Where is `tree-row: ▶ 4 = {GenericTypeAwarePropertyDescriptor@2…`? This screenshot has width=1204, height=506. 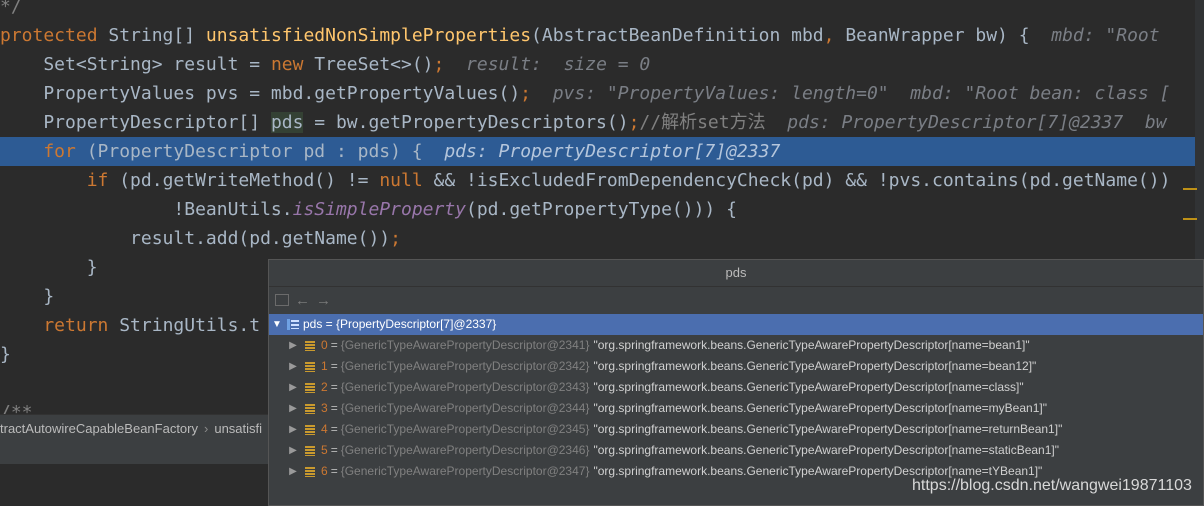 tree-row: ▶ 4 = {GenericTypeAwarePropertyDescriptor@2… is located at coordinates (736, 429).